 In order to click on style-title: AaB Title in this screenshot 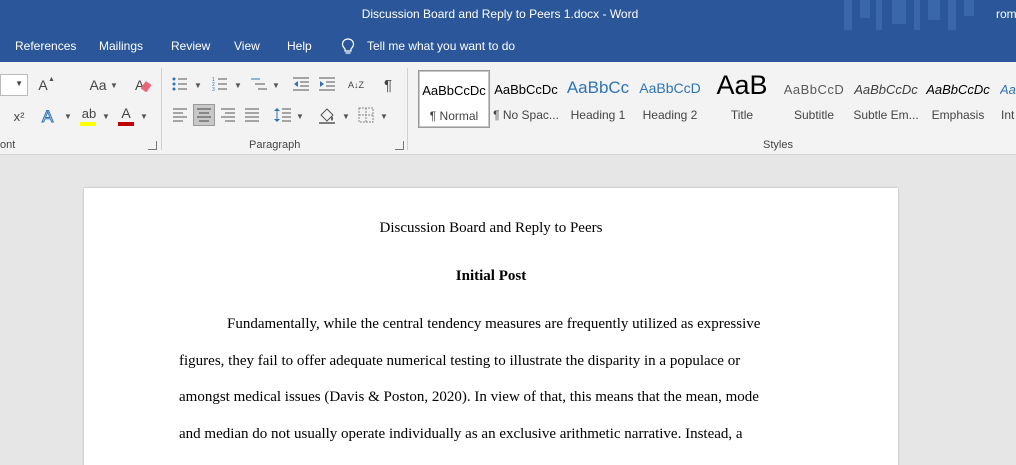, I will do `click(742, 99)`.